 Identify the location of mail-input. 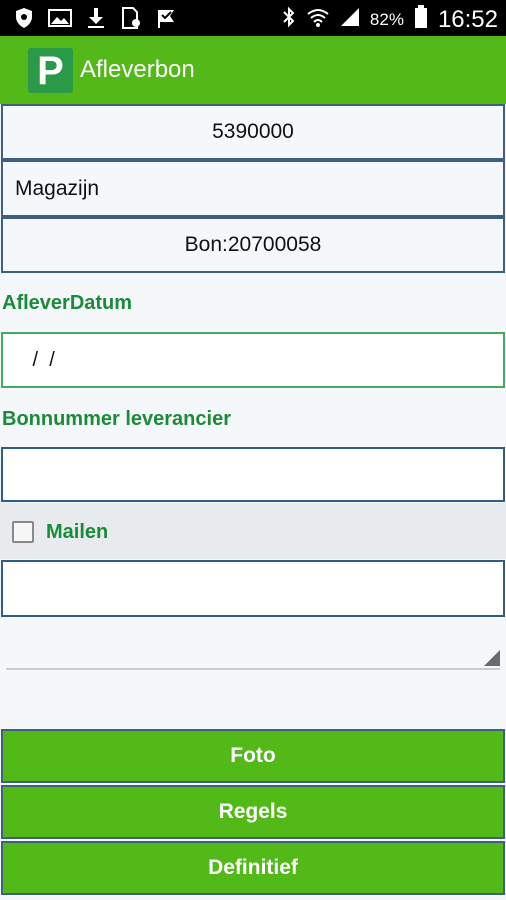
(253, 588).